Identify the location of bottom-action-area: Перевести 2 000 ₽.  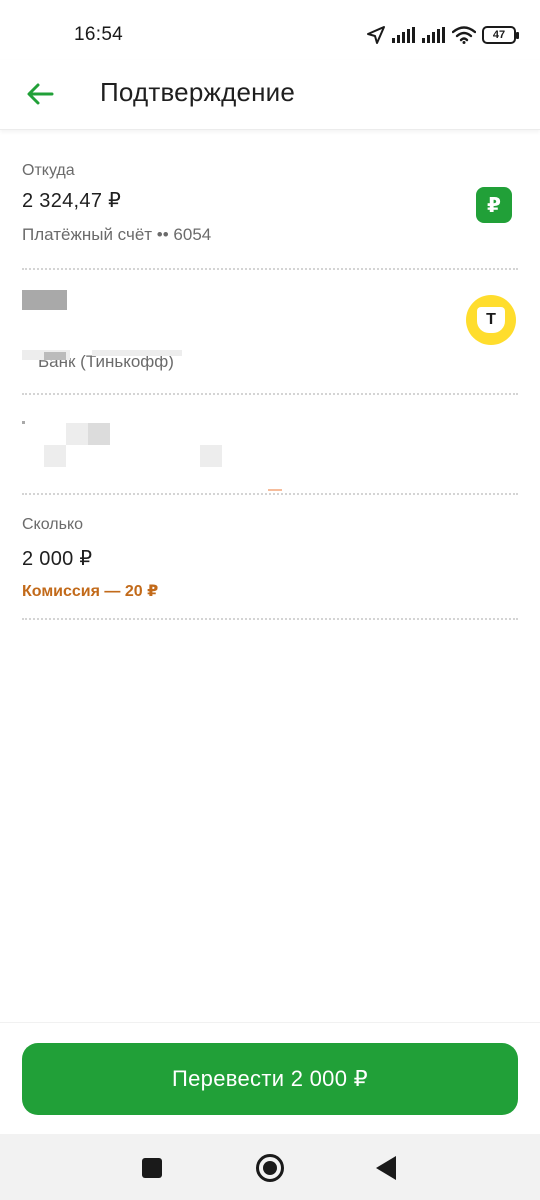
(270, 1078).